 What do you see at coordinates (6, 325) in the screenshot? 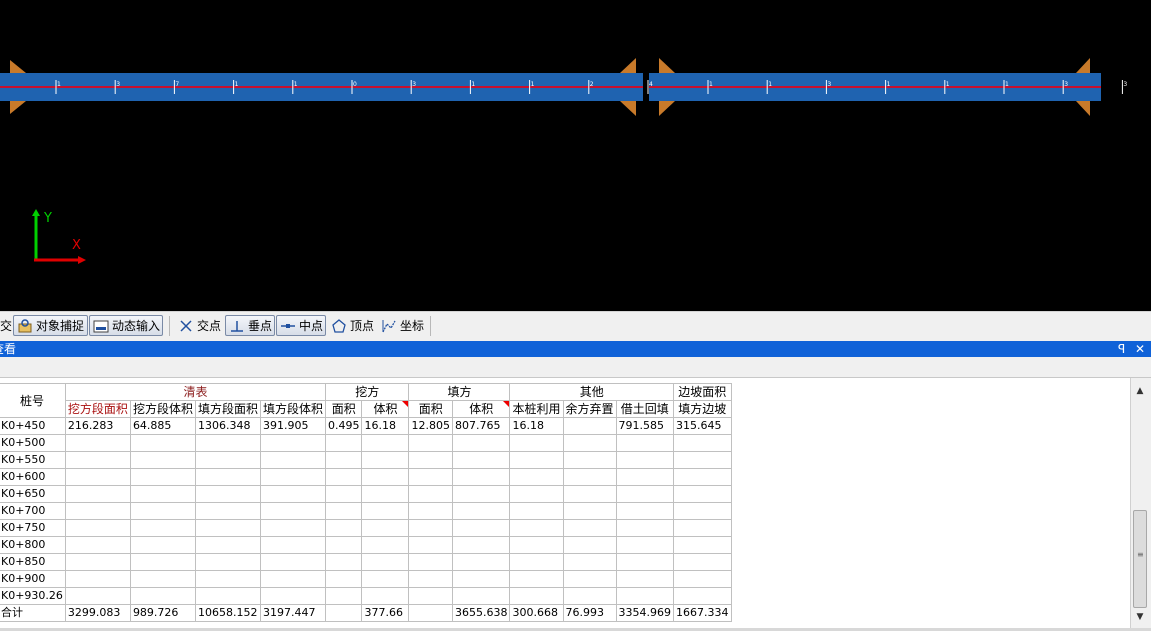
I see `cut-button: 交` at bounding box center [6, 325].